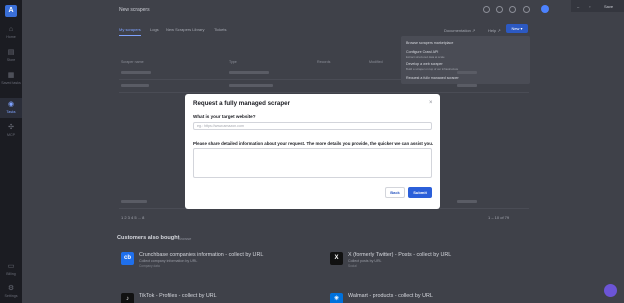 The width and height of the screenshot is (624, 303). Describe the element at coordinates (178, 296) in the screenshot. I see `card-title: TikTok - Profiles - collect by URL` at that location.